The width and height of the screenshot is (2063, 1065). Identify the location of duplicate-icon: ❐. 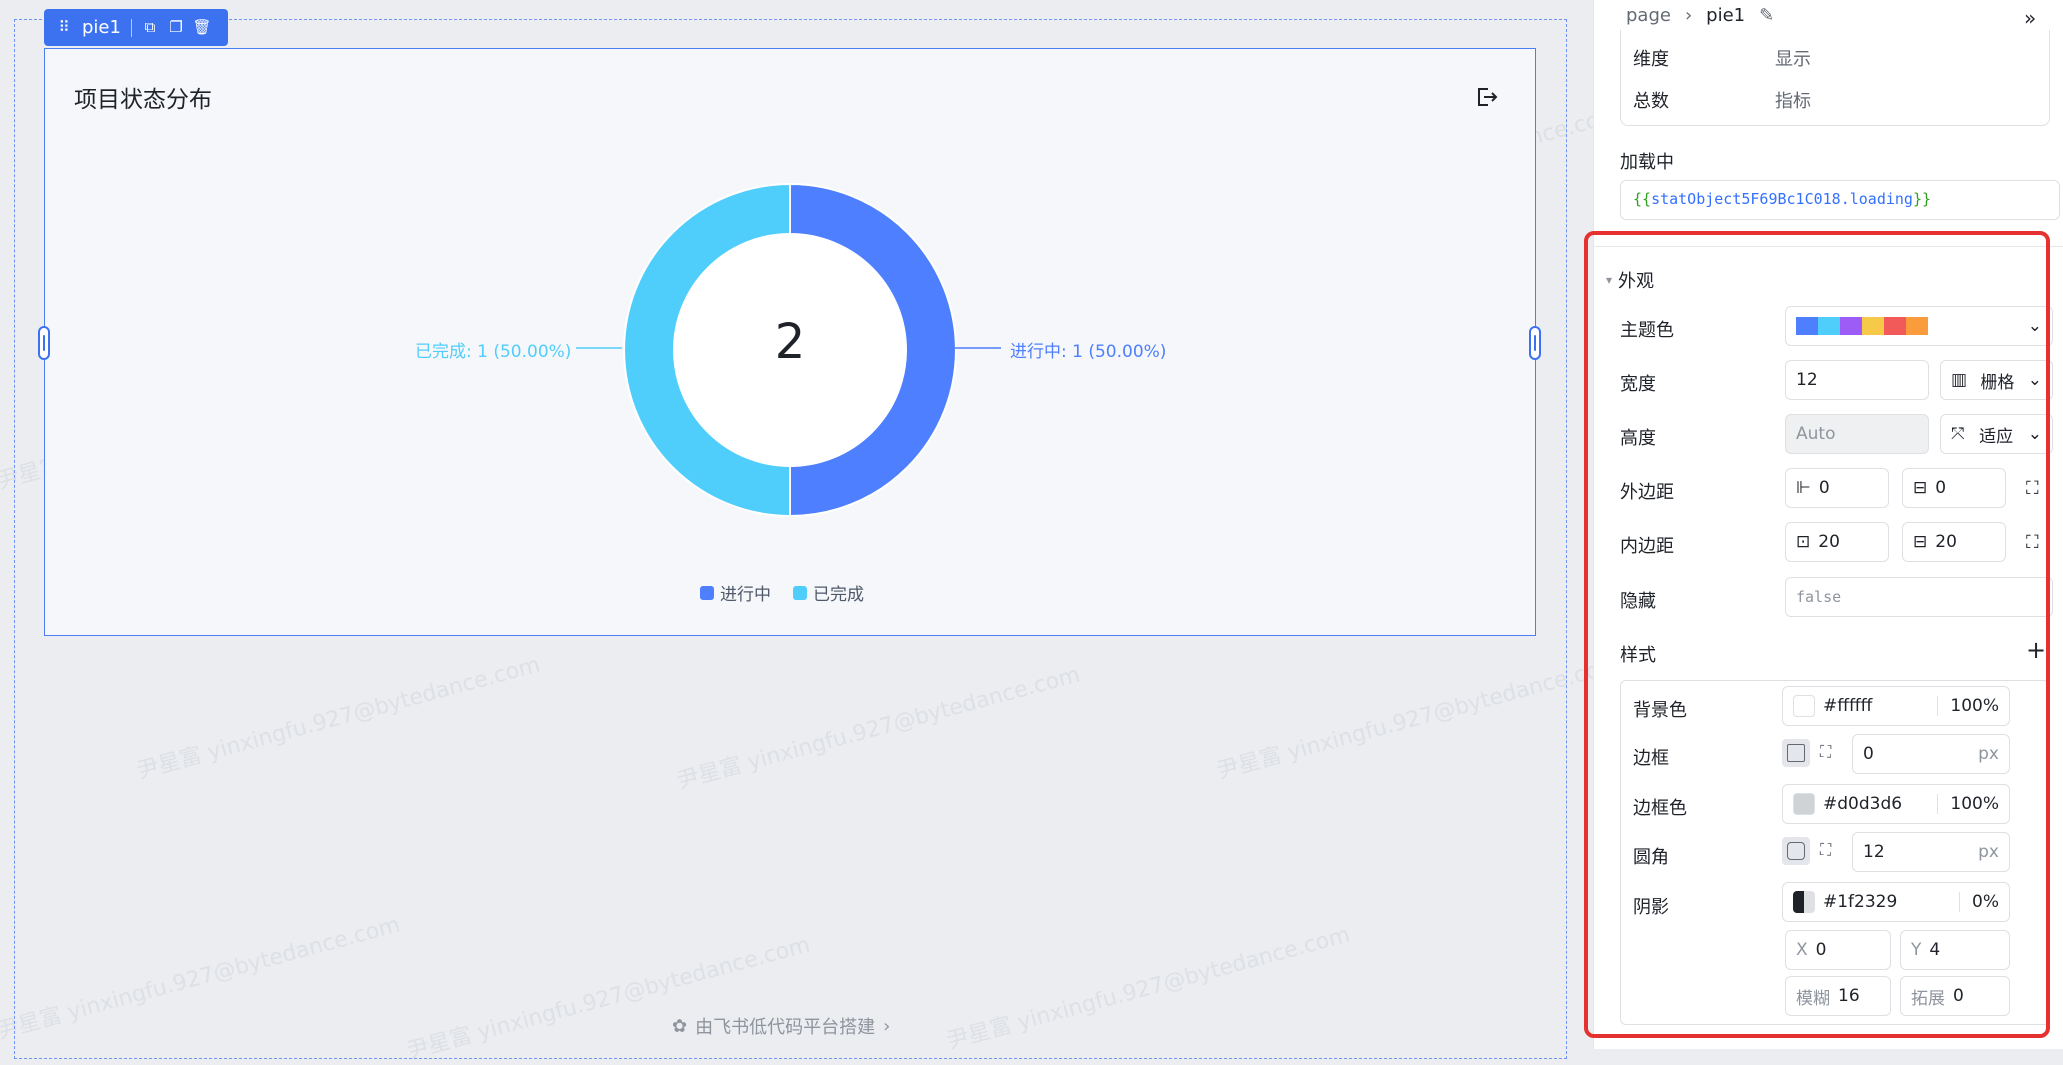
(176, 28).